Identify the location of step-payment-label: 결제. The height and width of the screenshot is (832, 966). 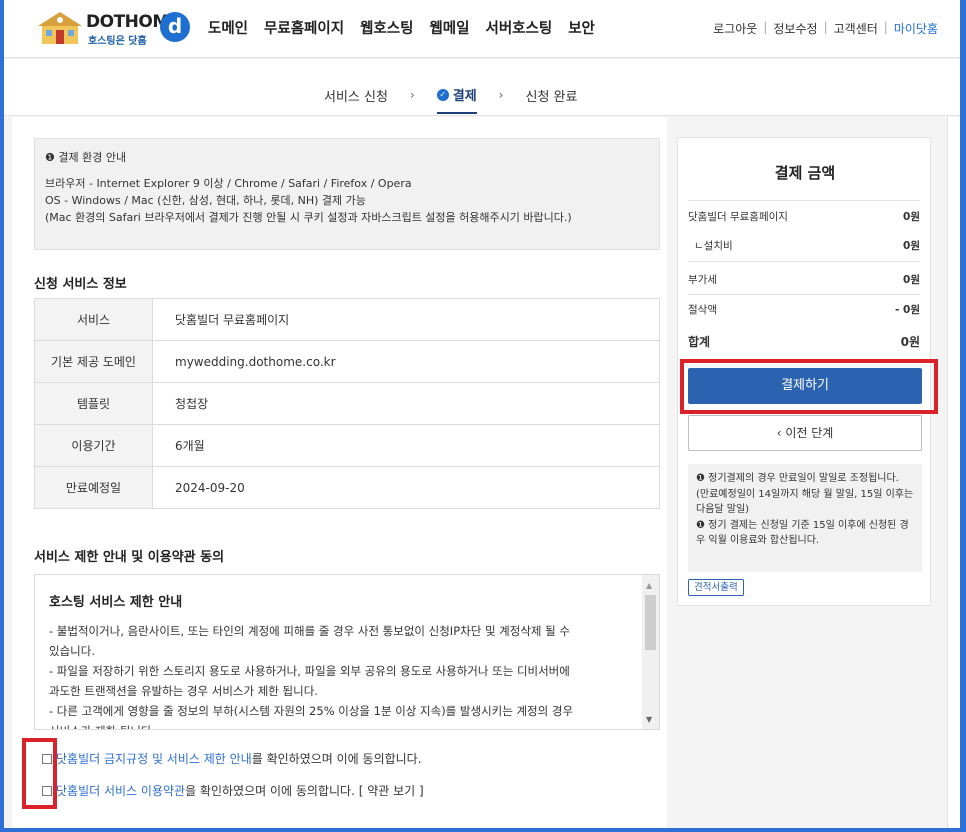
(464, 96).